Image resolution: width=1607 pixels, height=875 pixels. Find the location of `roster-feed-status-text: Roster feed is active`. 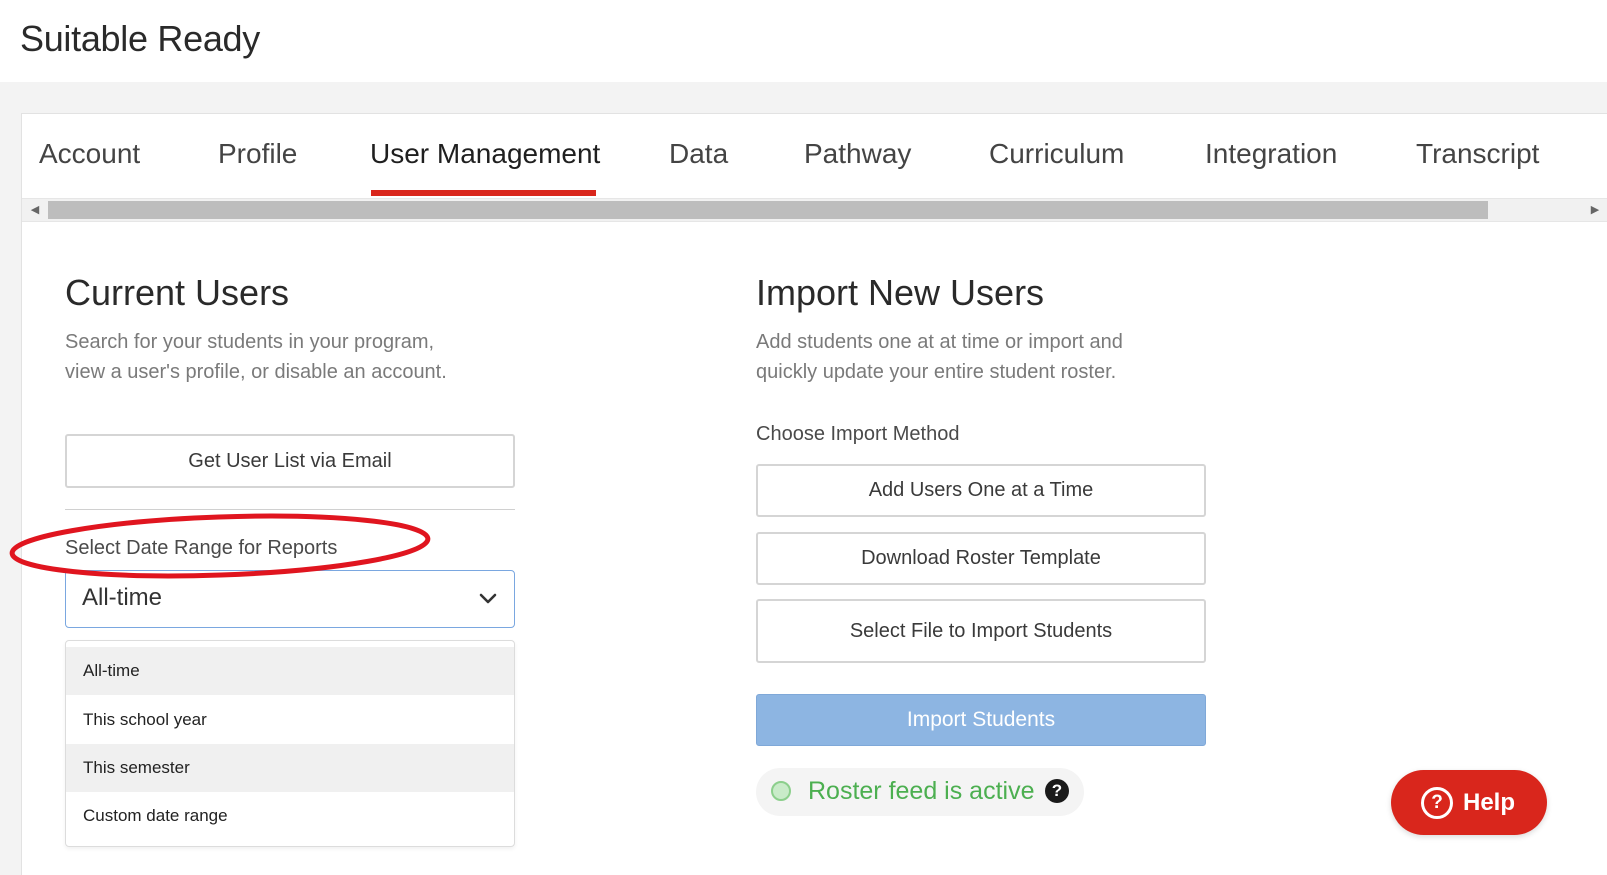

roster-feed-status-text: Roster feed is active is located at coordinates (921, 791).